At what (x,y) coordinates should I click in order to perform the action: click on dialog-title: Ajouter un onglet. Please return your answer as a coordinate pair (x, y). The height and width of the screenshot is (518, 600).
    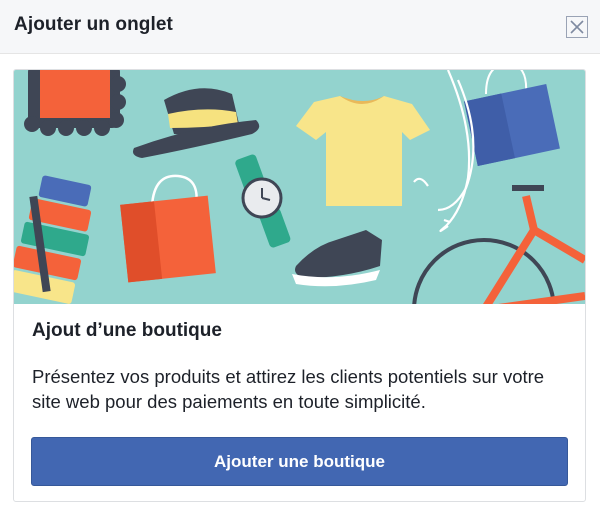
    Looking at the image, I should click on (93, 24).